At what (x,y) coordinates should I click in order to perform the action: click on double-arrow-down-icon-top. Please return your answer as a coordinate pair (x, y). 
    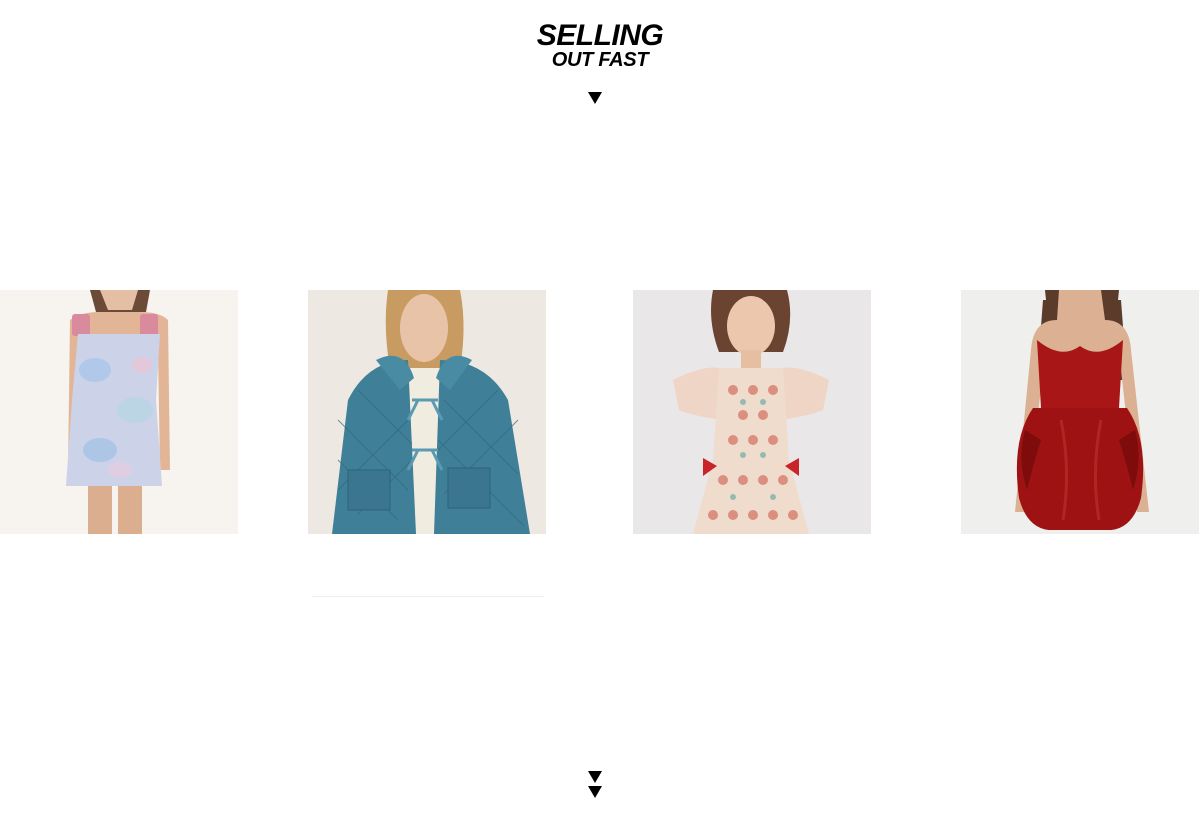
    Looking at the image, I should click on (595, 777).